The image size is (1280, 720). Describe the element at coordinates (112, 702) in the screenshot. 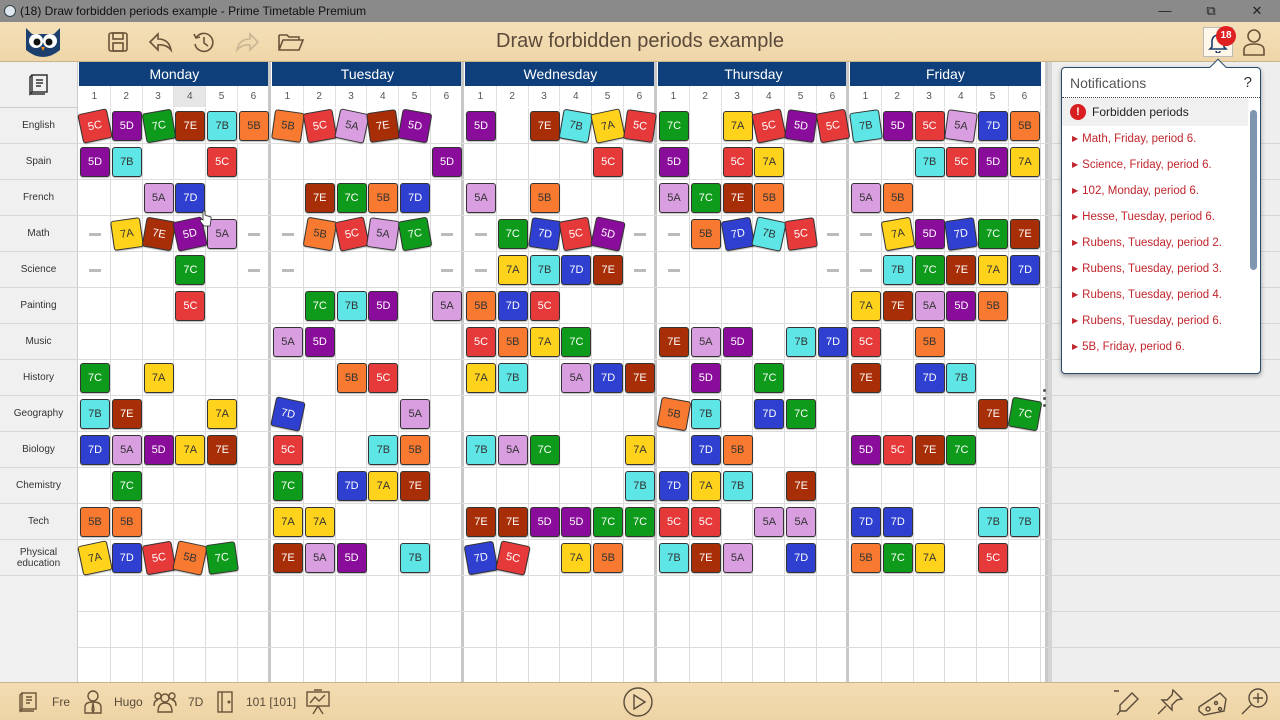

I see `status-teacher: Hugo` at that location.